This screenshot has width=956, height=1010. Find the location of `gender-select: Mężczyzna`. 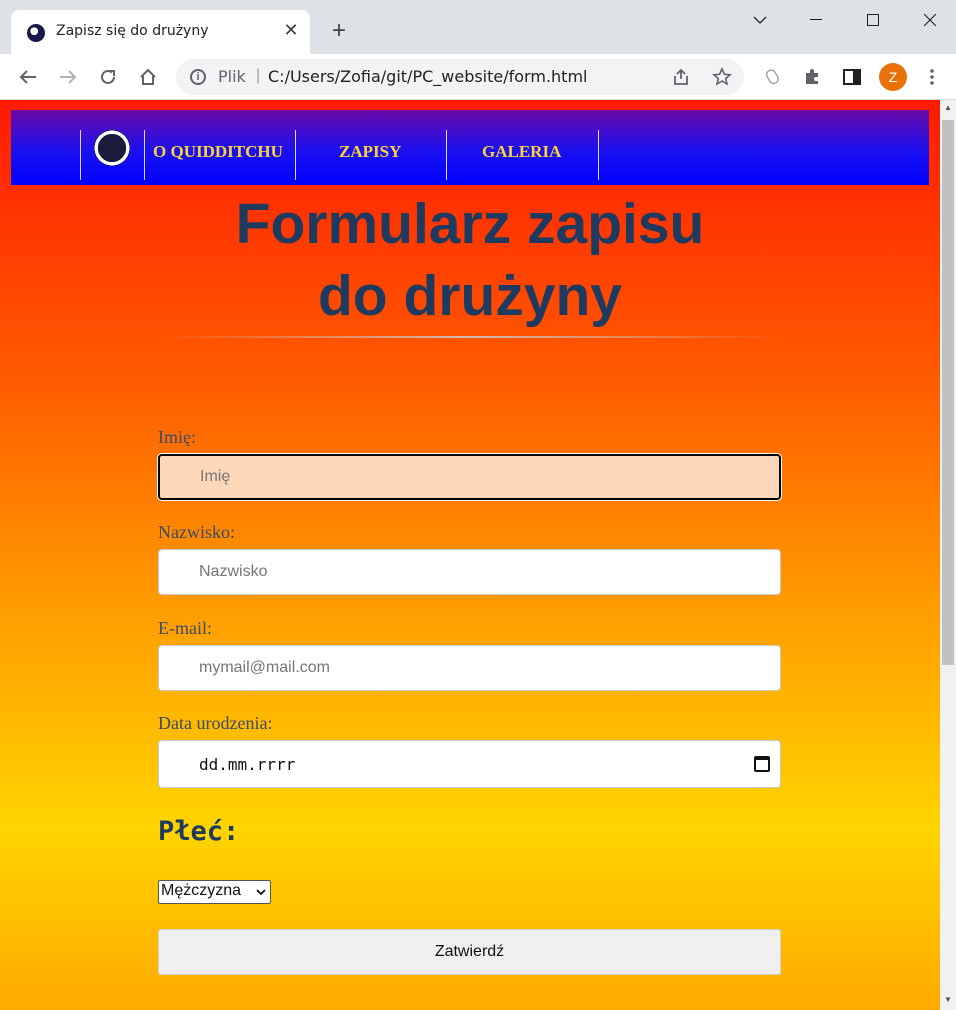

gender-select: Mężczyzna is located at coordinates (214, 892).